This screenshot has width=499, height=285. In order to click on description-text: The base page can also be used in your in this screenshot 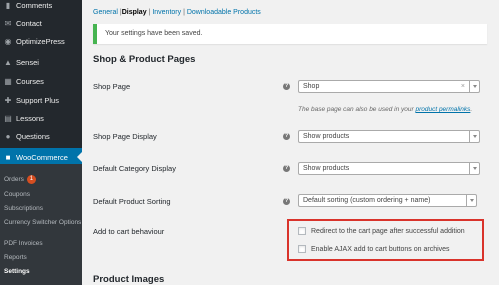, I will do `click(357, 109)`.